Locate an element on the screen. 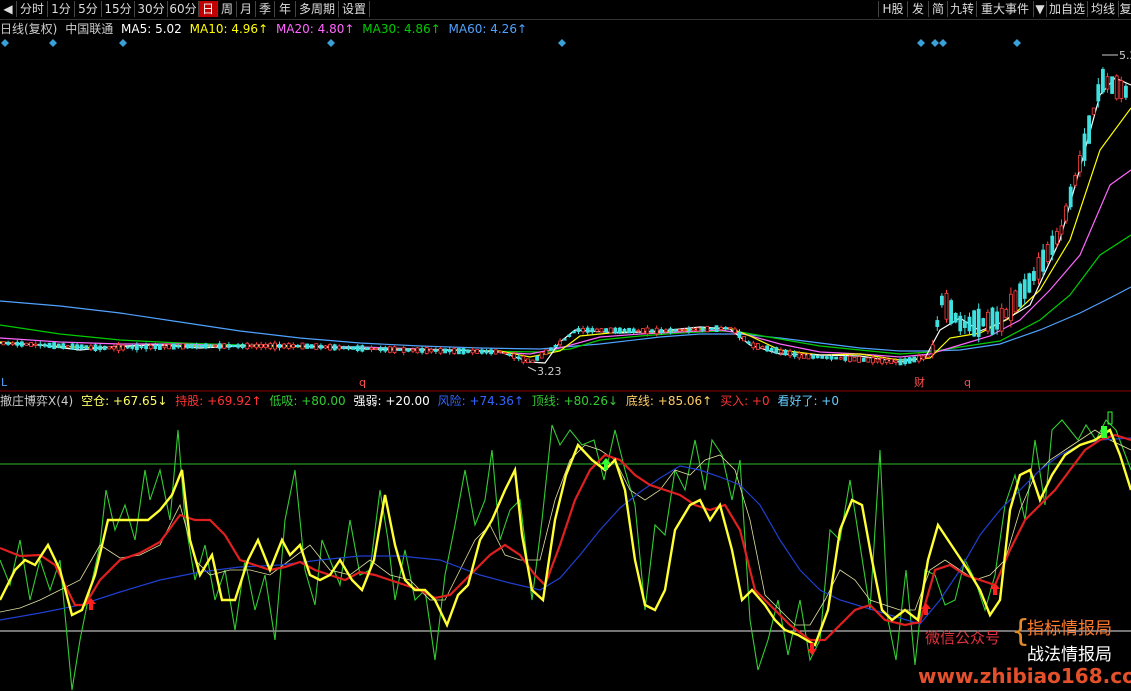 The width and height of the screenshot is (1131, 691). hold-block-icon is located at coordinates (1104, 432).